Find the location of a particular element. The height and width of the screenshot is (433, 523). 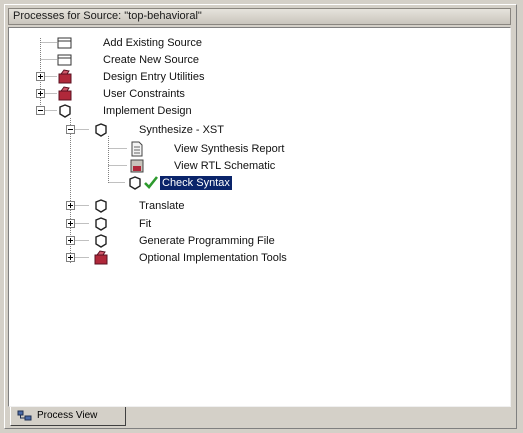

expand-optional-implementation-tools is located at coordinates (70, 257).